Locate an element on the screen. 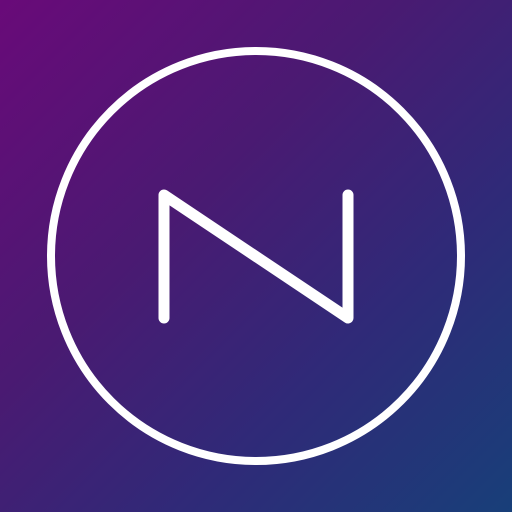  letter-n-stroke is located at coordinates (256, 256).